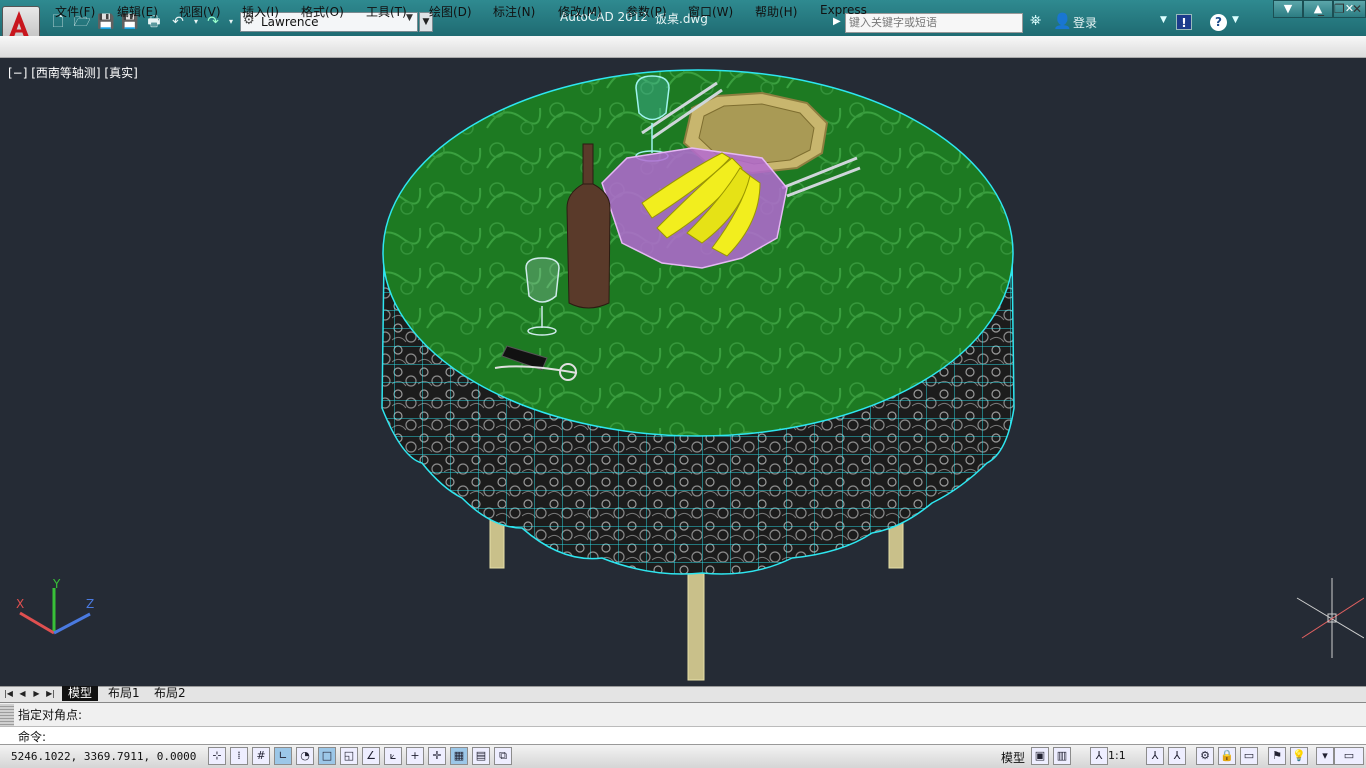 The image size is (1366, 768). I want to click on 3d-object-snap-button: ◱, so click(349, 756).